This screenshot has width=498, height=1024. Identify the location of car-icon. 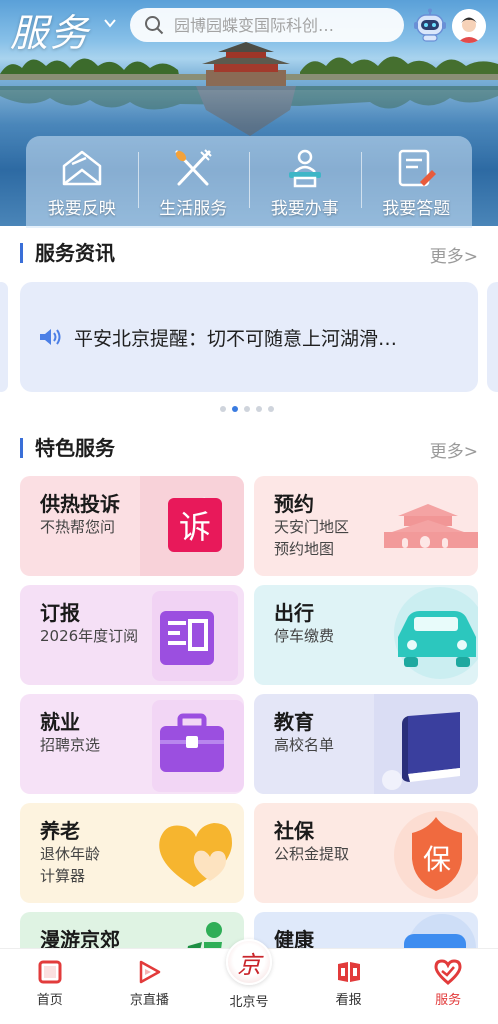
(436, 633).